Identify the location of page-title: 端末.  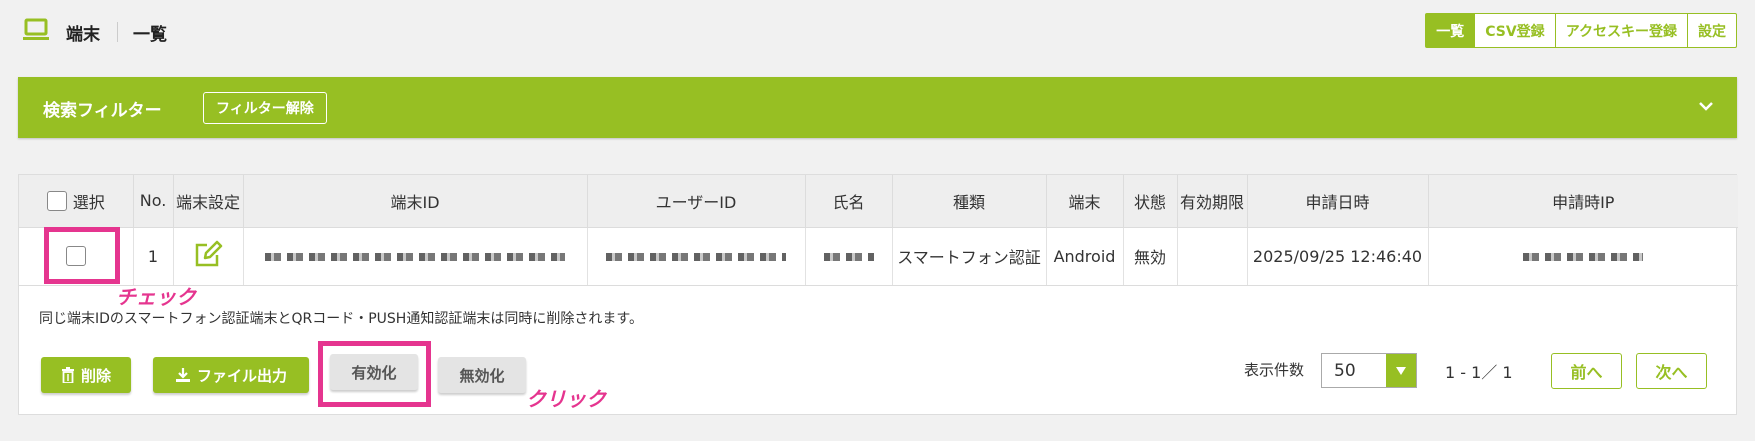
(83, 35).